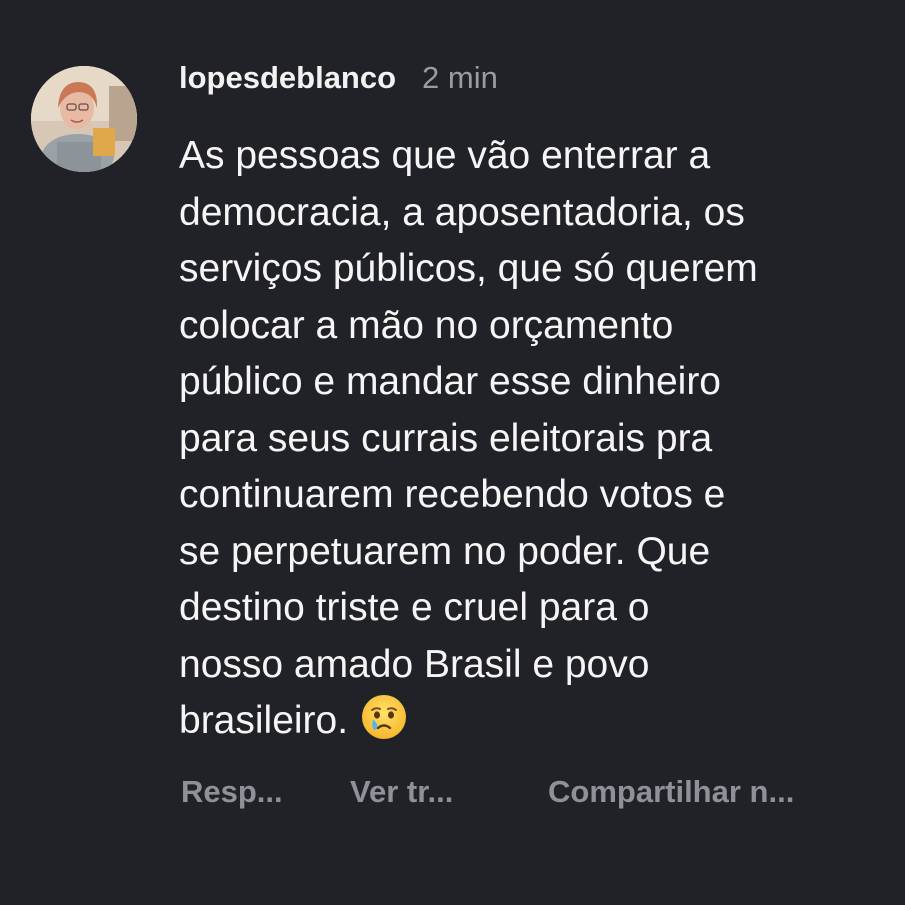  What do you see at coordinates (468, 268) in the screenshot?
I see `comment-line: serviços públicos, que só querem` at bounding box center [468, 268].